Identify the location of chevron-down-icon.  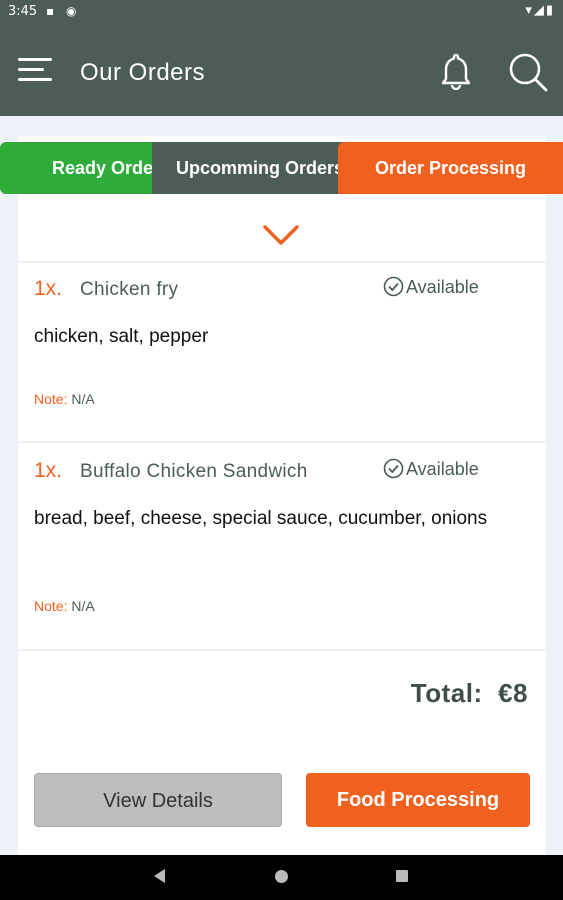
(281, 235).